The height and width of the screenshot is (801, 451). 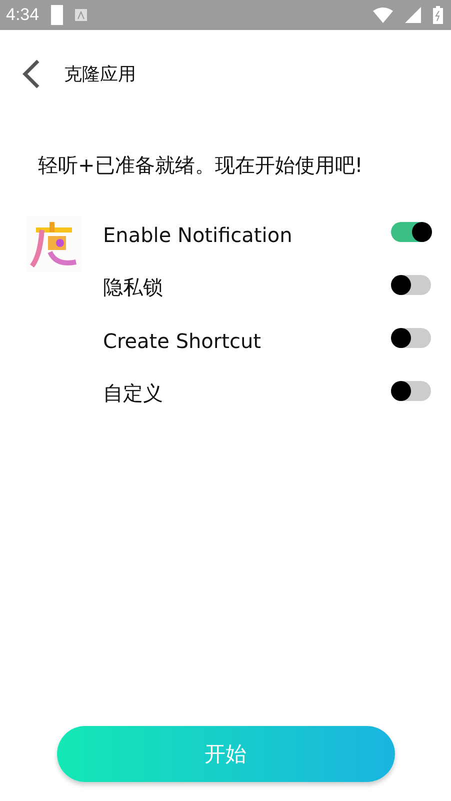 I want to click on option-label: Enable Notification, so click(x=198, y=234).